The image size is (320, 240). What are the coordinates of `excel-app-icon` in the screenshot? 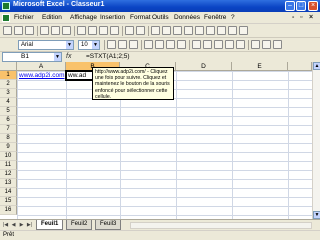 It's located at (6, 6).